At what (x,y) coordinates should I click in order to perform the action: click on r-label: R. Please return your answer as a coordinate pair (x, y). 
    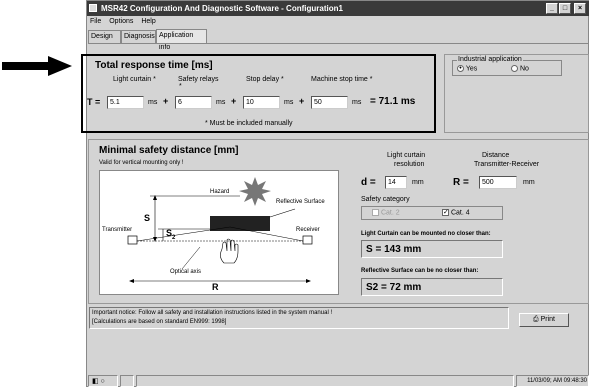
    Looking at the image, I should click on (215, 287).